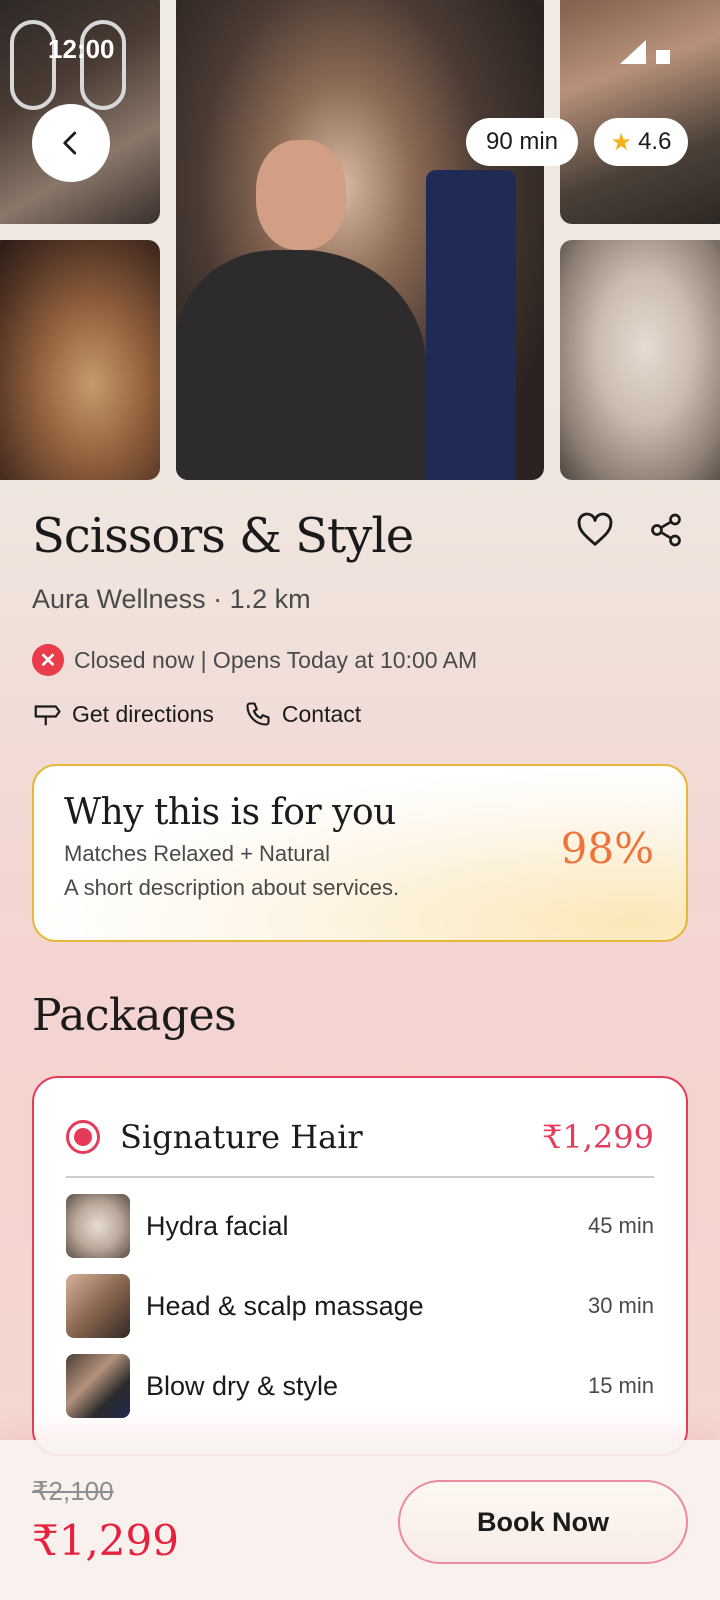  What do you see at coordinates (276, 659) in the screenshot?
I see `opening-status-text: Closed now | Opens Today at 10:00 AM` at bounding box center [276, 659].